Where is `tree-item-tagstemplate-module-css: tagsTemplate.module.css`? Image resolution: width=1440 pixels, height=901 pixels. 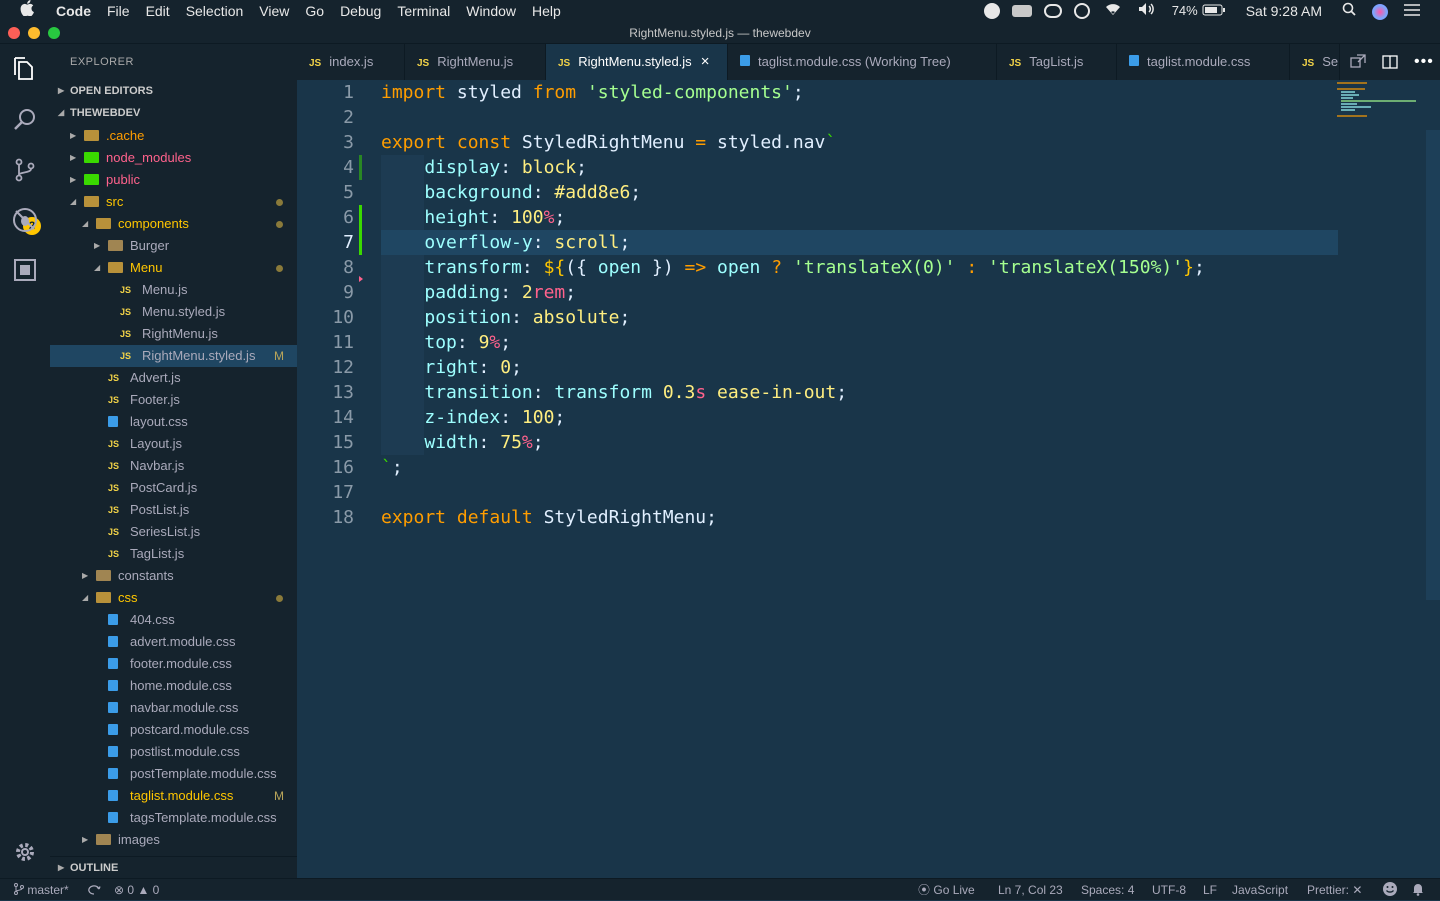
tree-item-tagstemplate-module-css: tagsTemplate.module.css is located at coordinates (173, 818).